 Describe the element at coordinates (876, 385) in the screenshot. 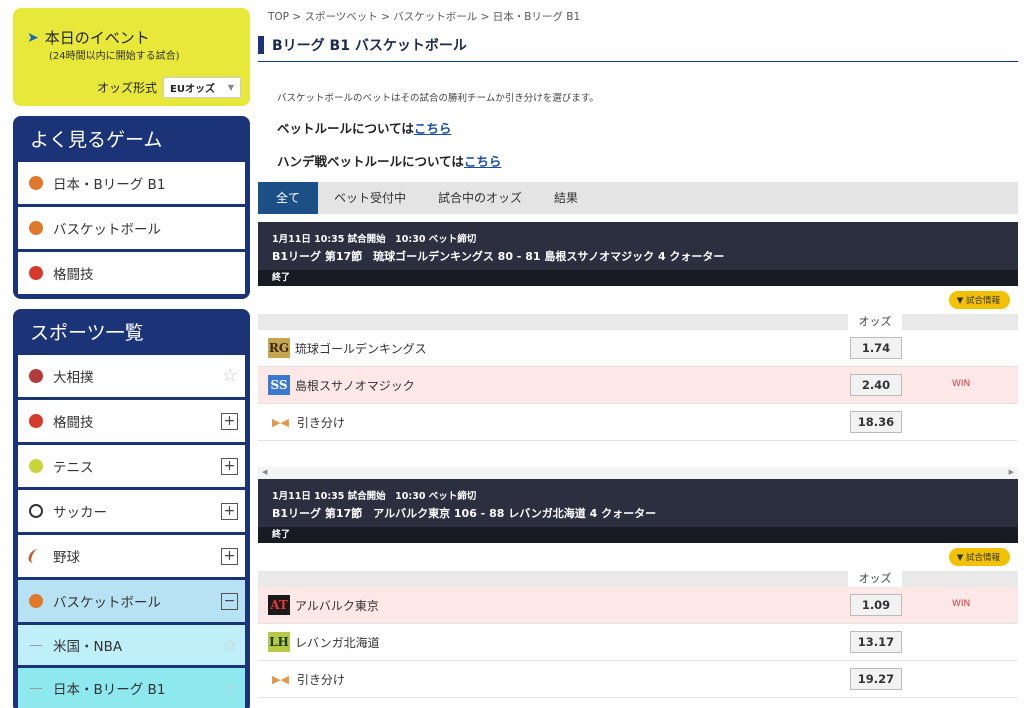

I see `odds-button: 2.40` at that location.